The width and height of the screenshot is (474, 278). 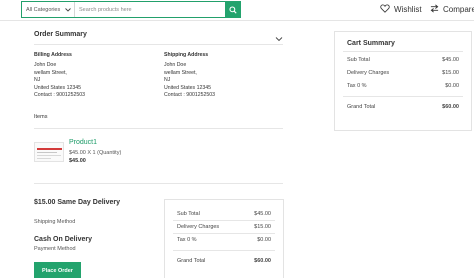 What do you see at coordinates (450, 107) in the screenshot?
I see `cart-grand-total-value: $60.00` at bounding box center [450, 107].